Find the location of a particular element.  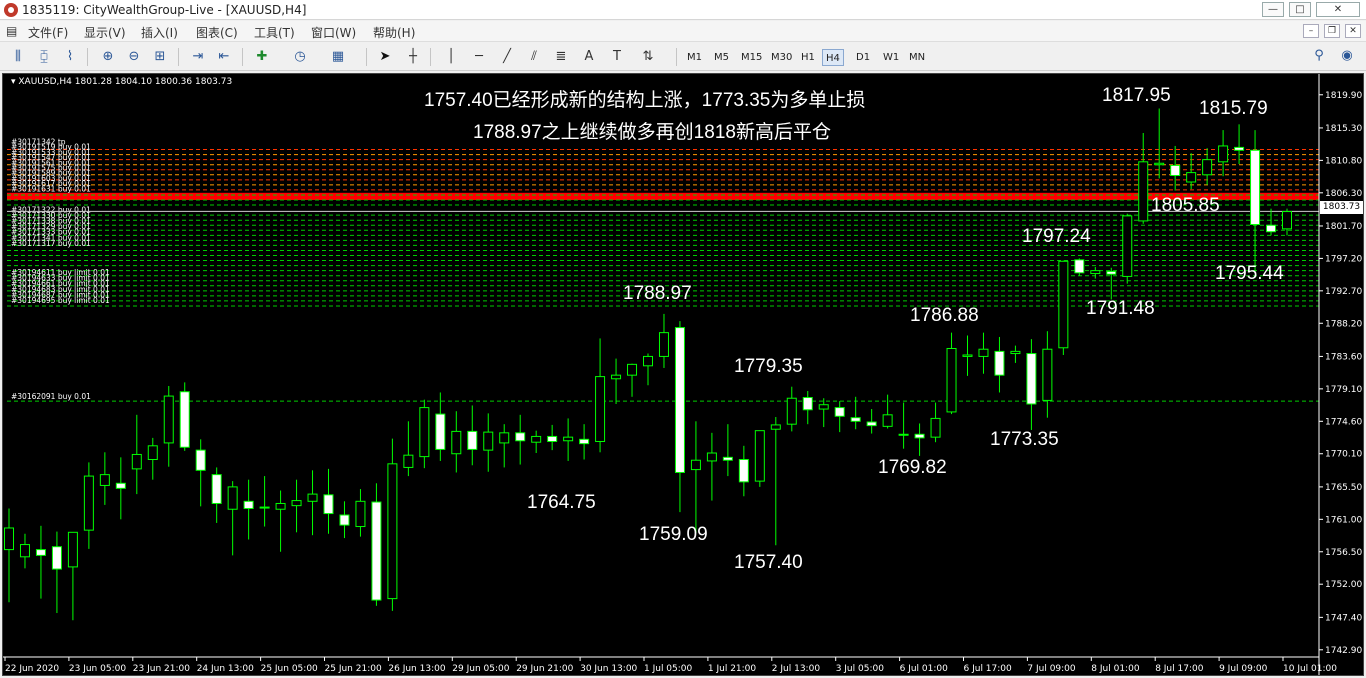

price-label-1797-24: 1797.24 is located at coordinates (1056, 236).